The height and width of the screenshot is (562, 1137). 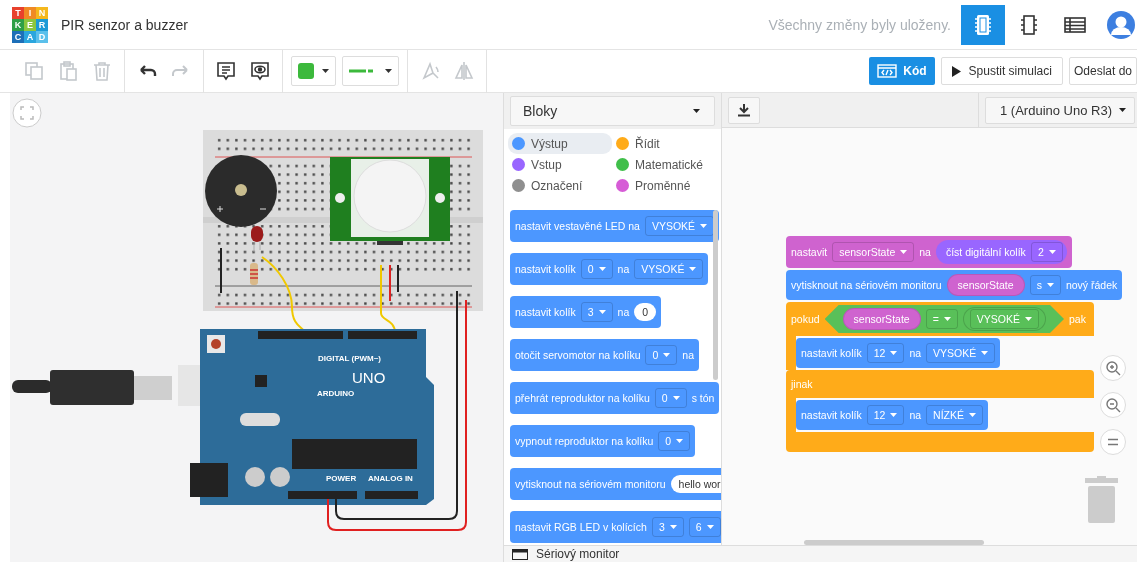 I want to click on code-block: nastavit kolík 0 na VYSOKÉ, so click(x=609, y=269).